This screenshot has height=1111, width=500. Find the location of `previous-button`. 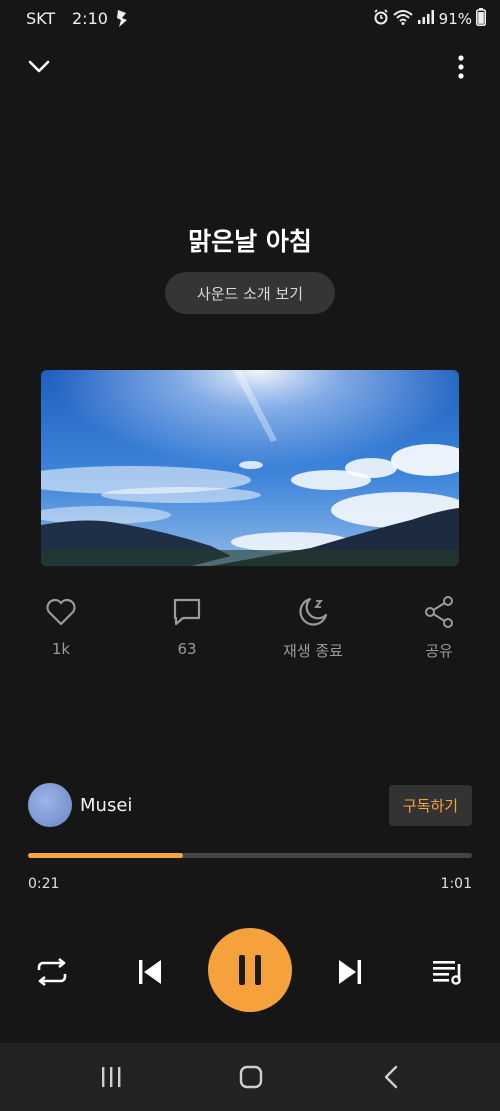

previous-button is located at coordinates (150, 972).